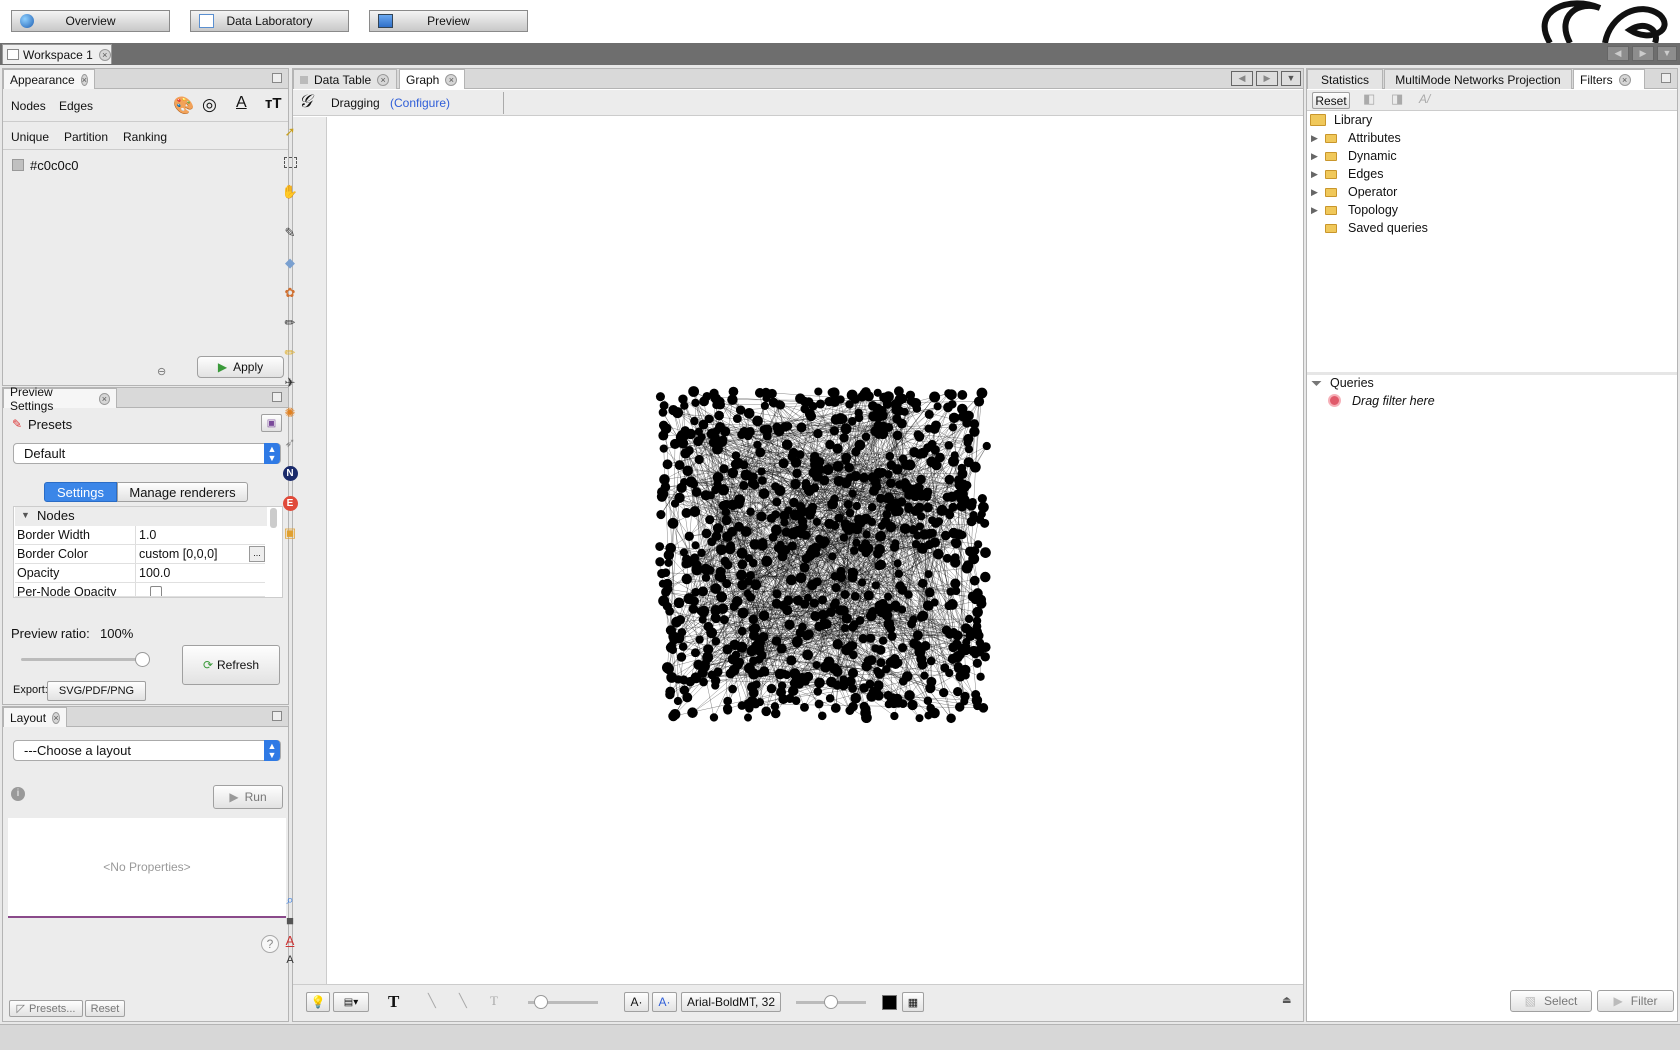 This screenshot has width=1680, height=1050. What do you see at coordinates (270, 944) in the screenshot?
I see `help-icon: ?` at bounding box center [270, 944].